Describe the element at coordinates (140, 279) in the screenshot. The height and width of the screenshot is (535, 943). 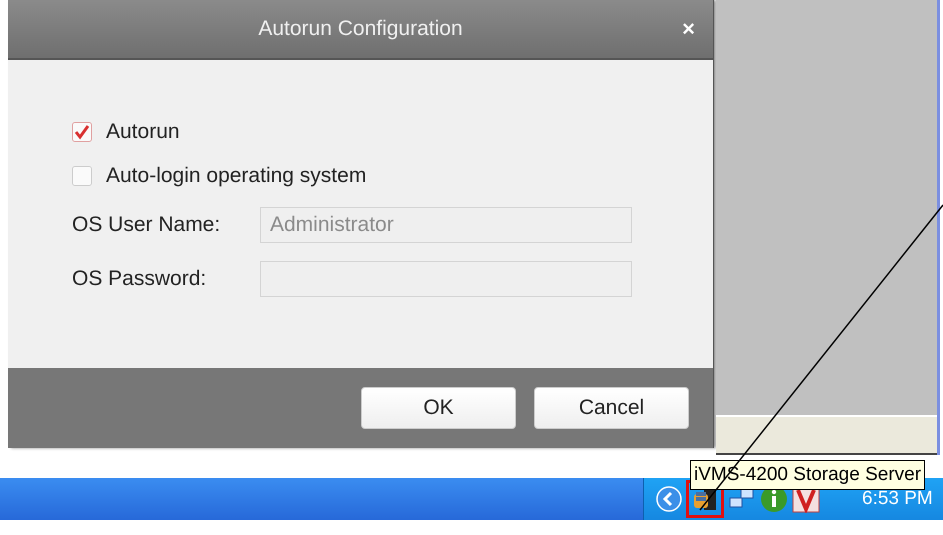
I see `field-label: OS Password:` at that location.